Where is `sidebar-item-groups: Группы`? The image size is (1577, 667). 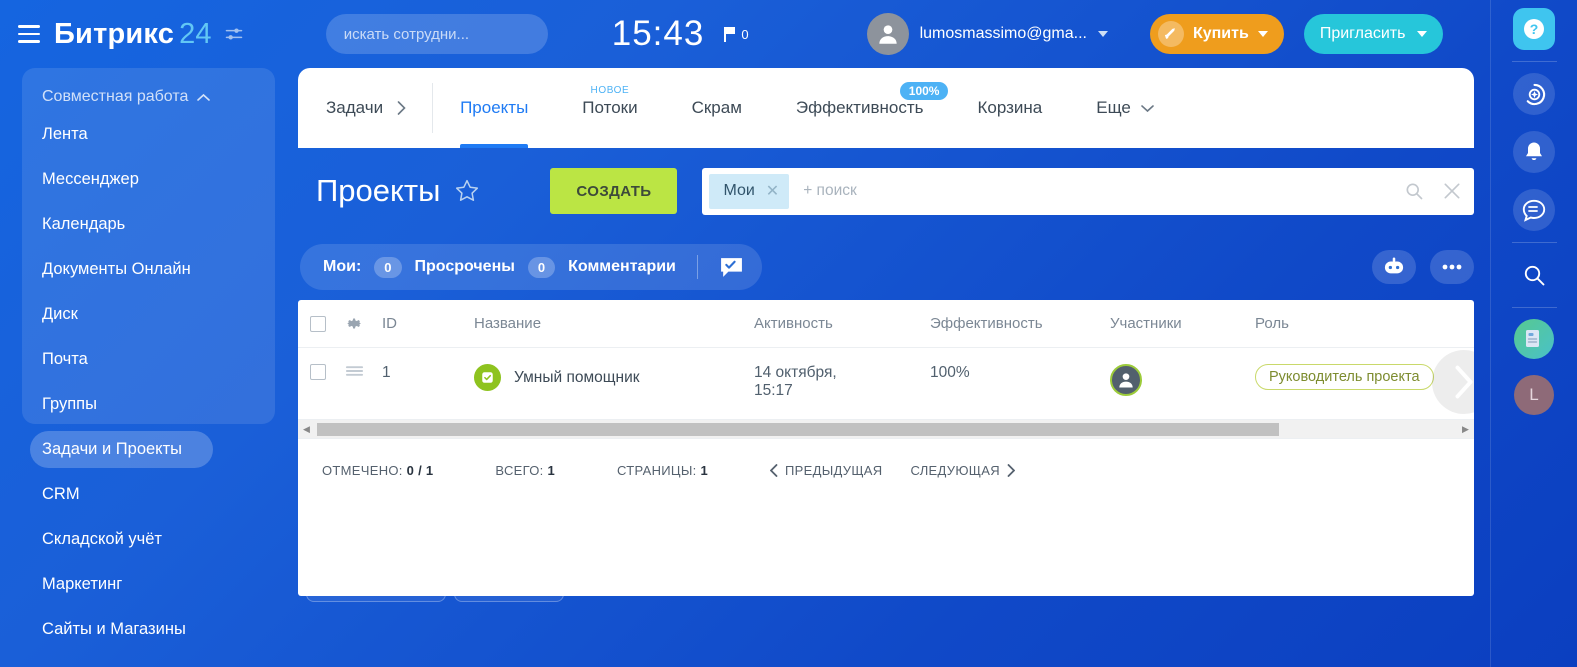
sidebar-item-groups: Группы is located at coordinates (137, 404).